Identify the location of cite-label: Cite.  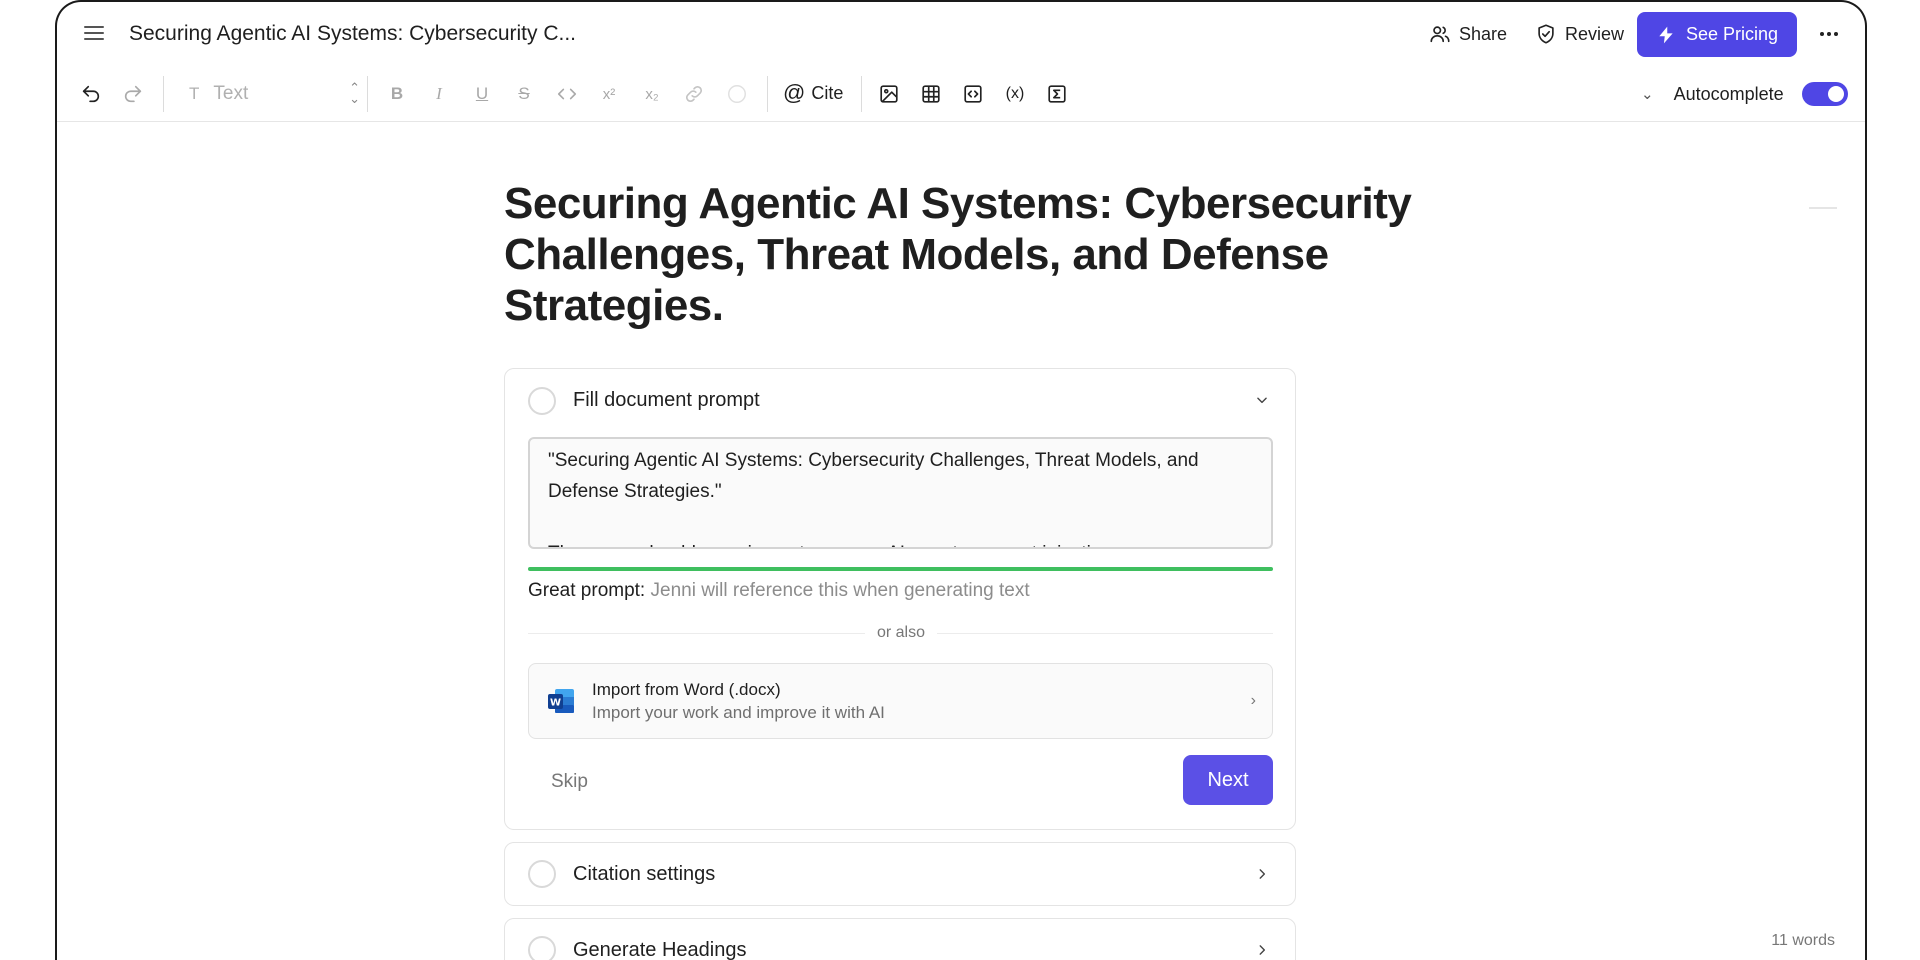
(827, 92).